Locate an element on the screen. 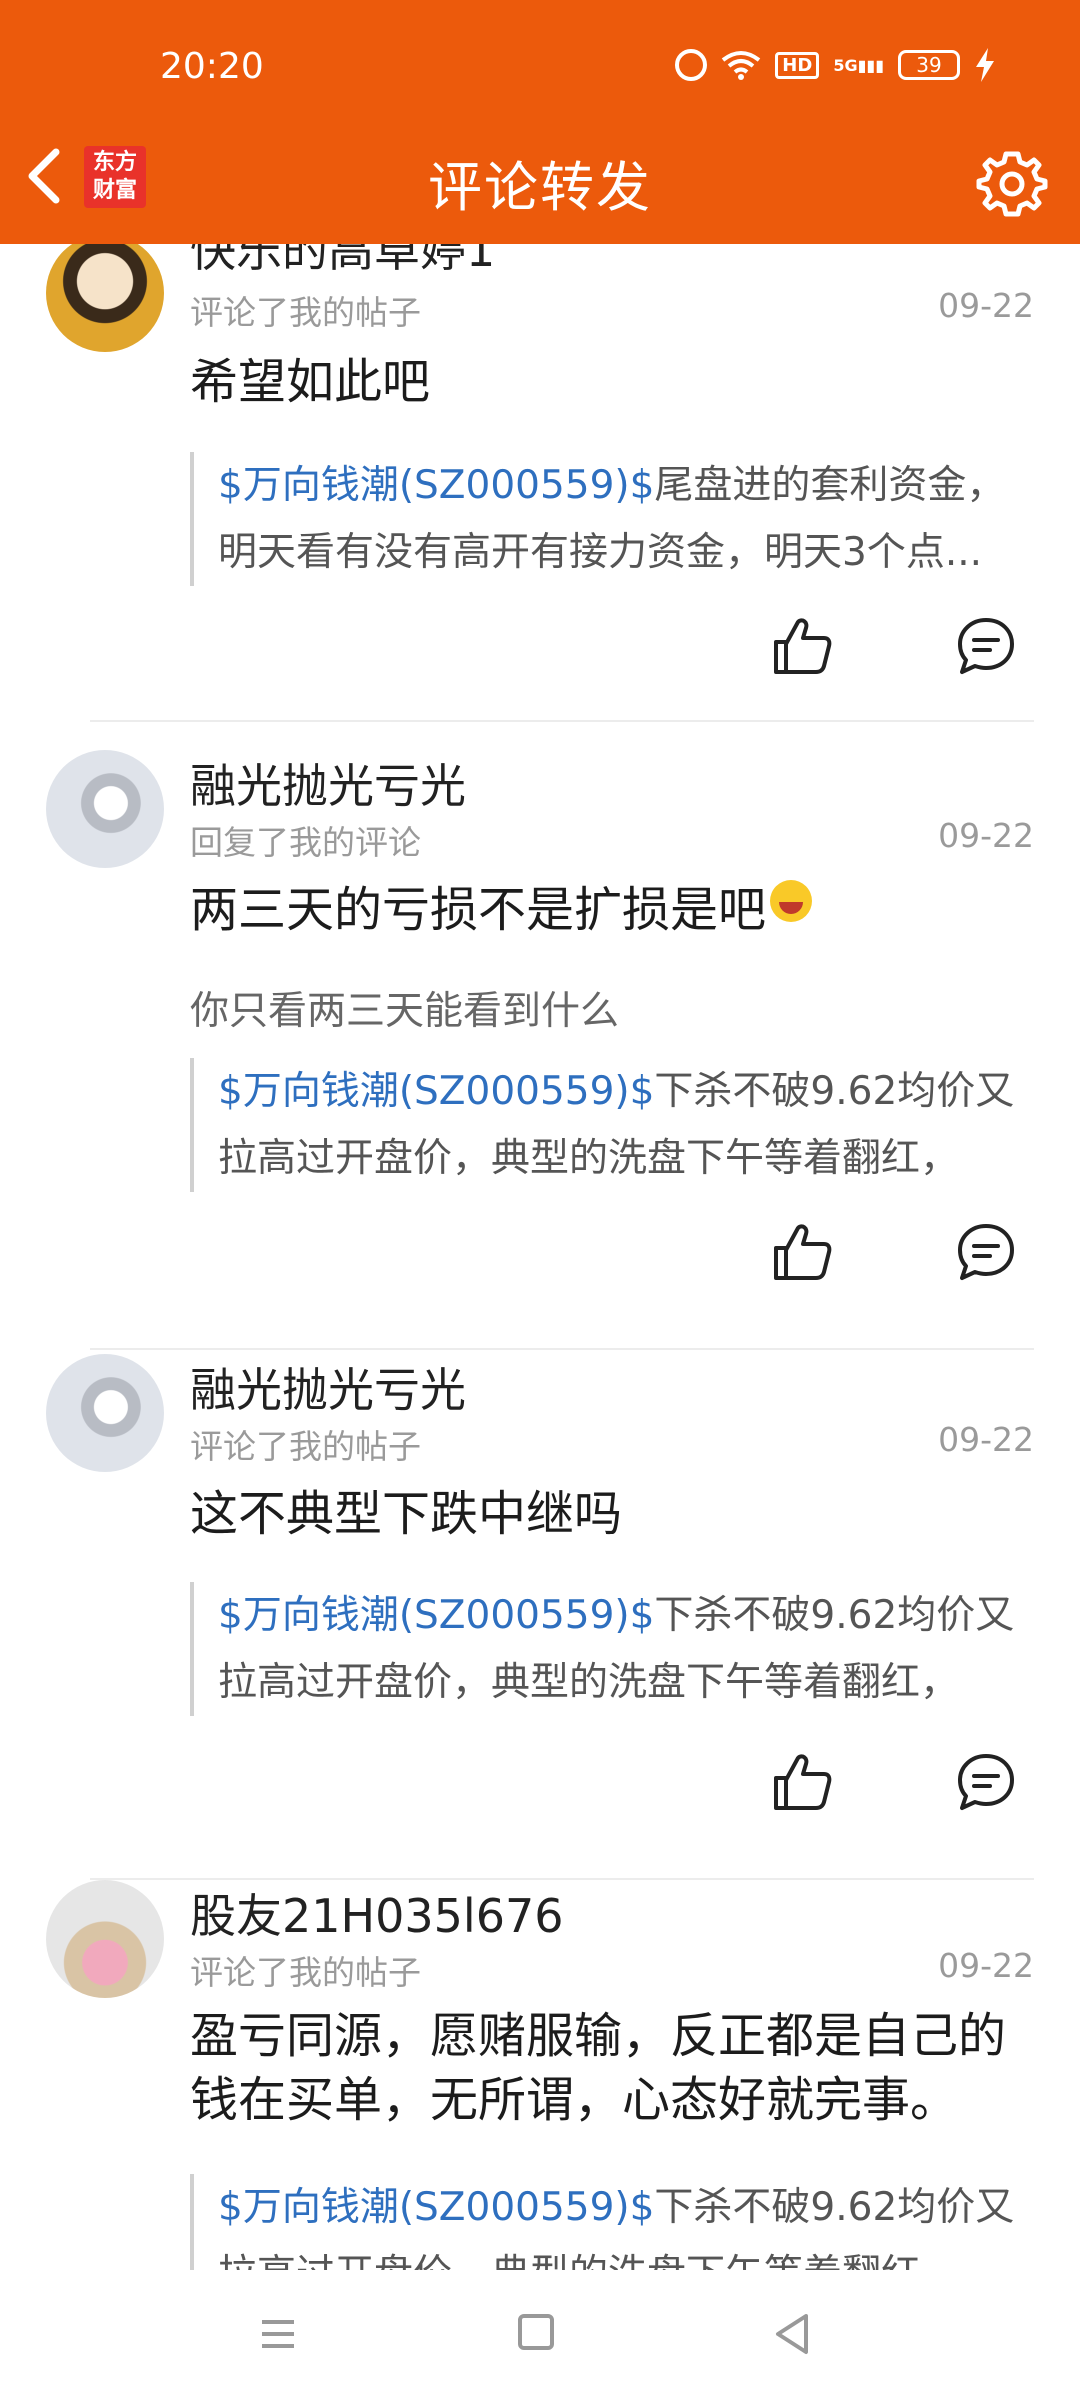 The image size is (1080, 2400). author-name: 快乐的高卓婷1 is located at coordinates (342, 262).